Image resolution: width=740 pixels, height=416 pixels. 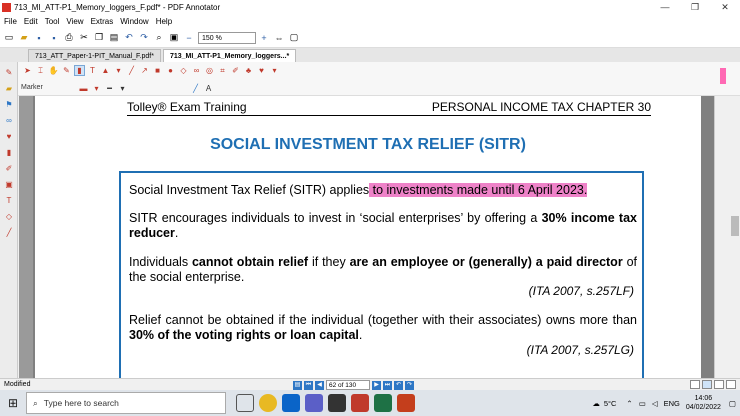 I want to click on page-thumbnail-strip, so click(x=26, y=237).